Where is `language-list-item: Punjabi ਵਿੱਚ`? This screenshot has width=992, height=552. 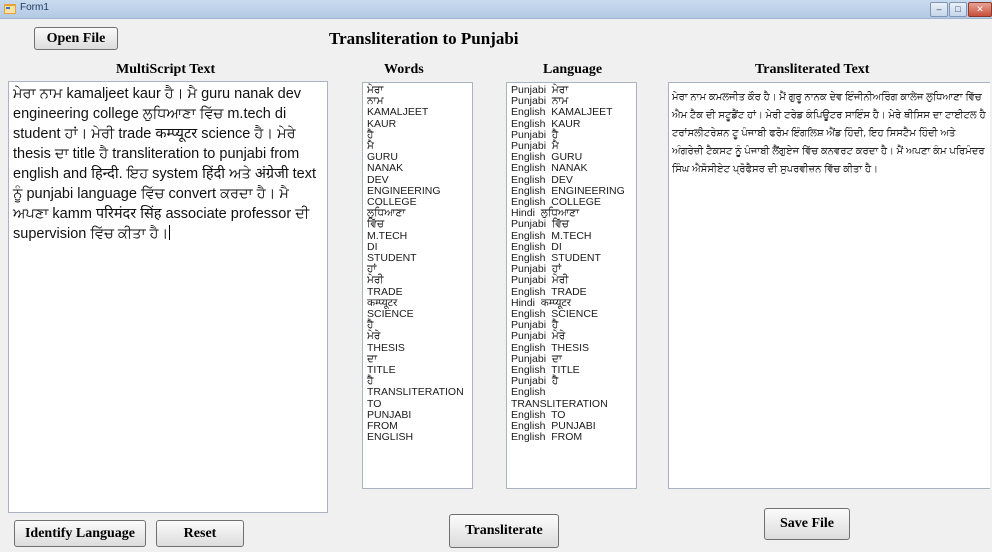
language-list-item: Punjabi ਵਿੱਚ is located at coordinates (573, 224).